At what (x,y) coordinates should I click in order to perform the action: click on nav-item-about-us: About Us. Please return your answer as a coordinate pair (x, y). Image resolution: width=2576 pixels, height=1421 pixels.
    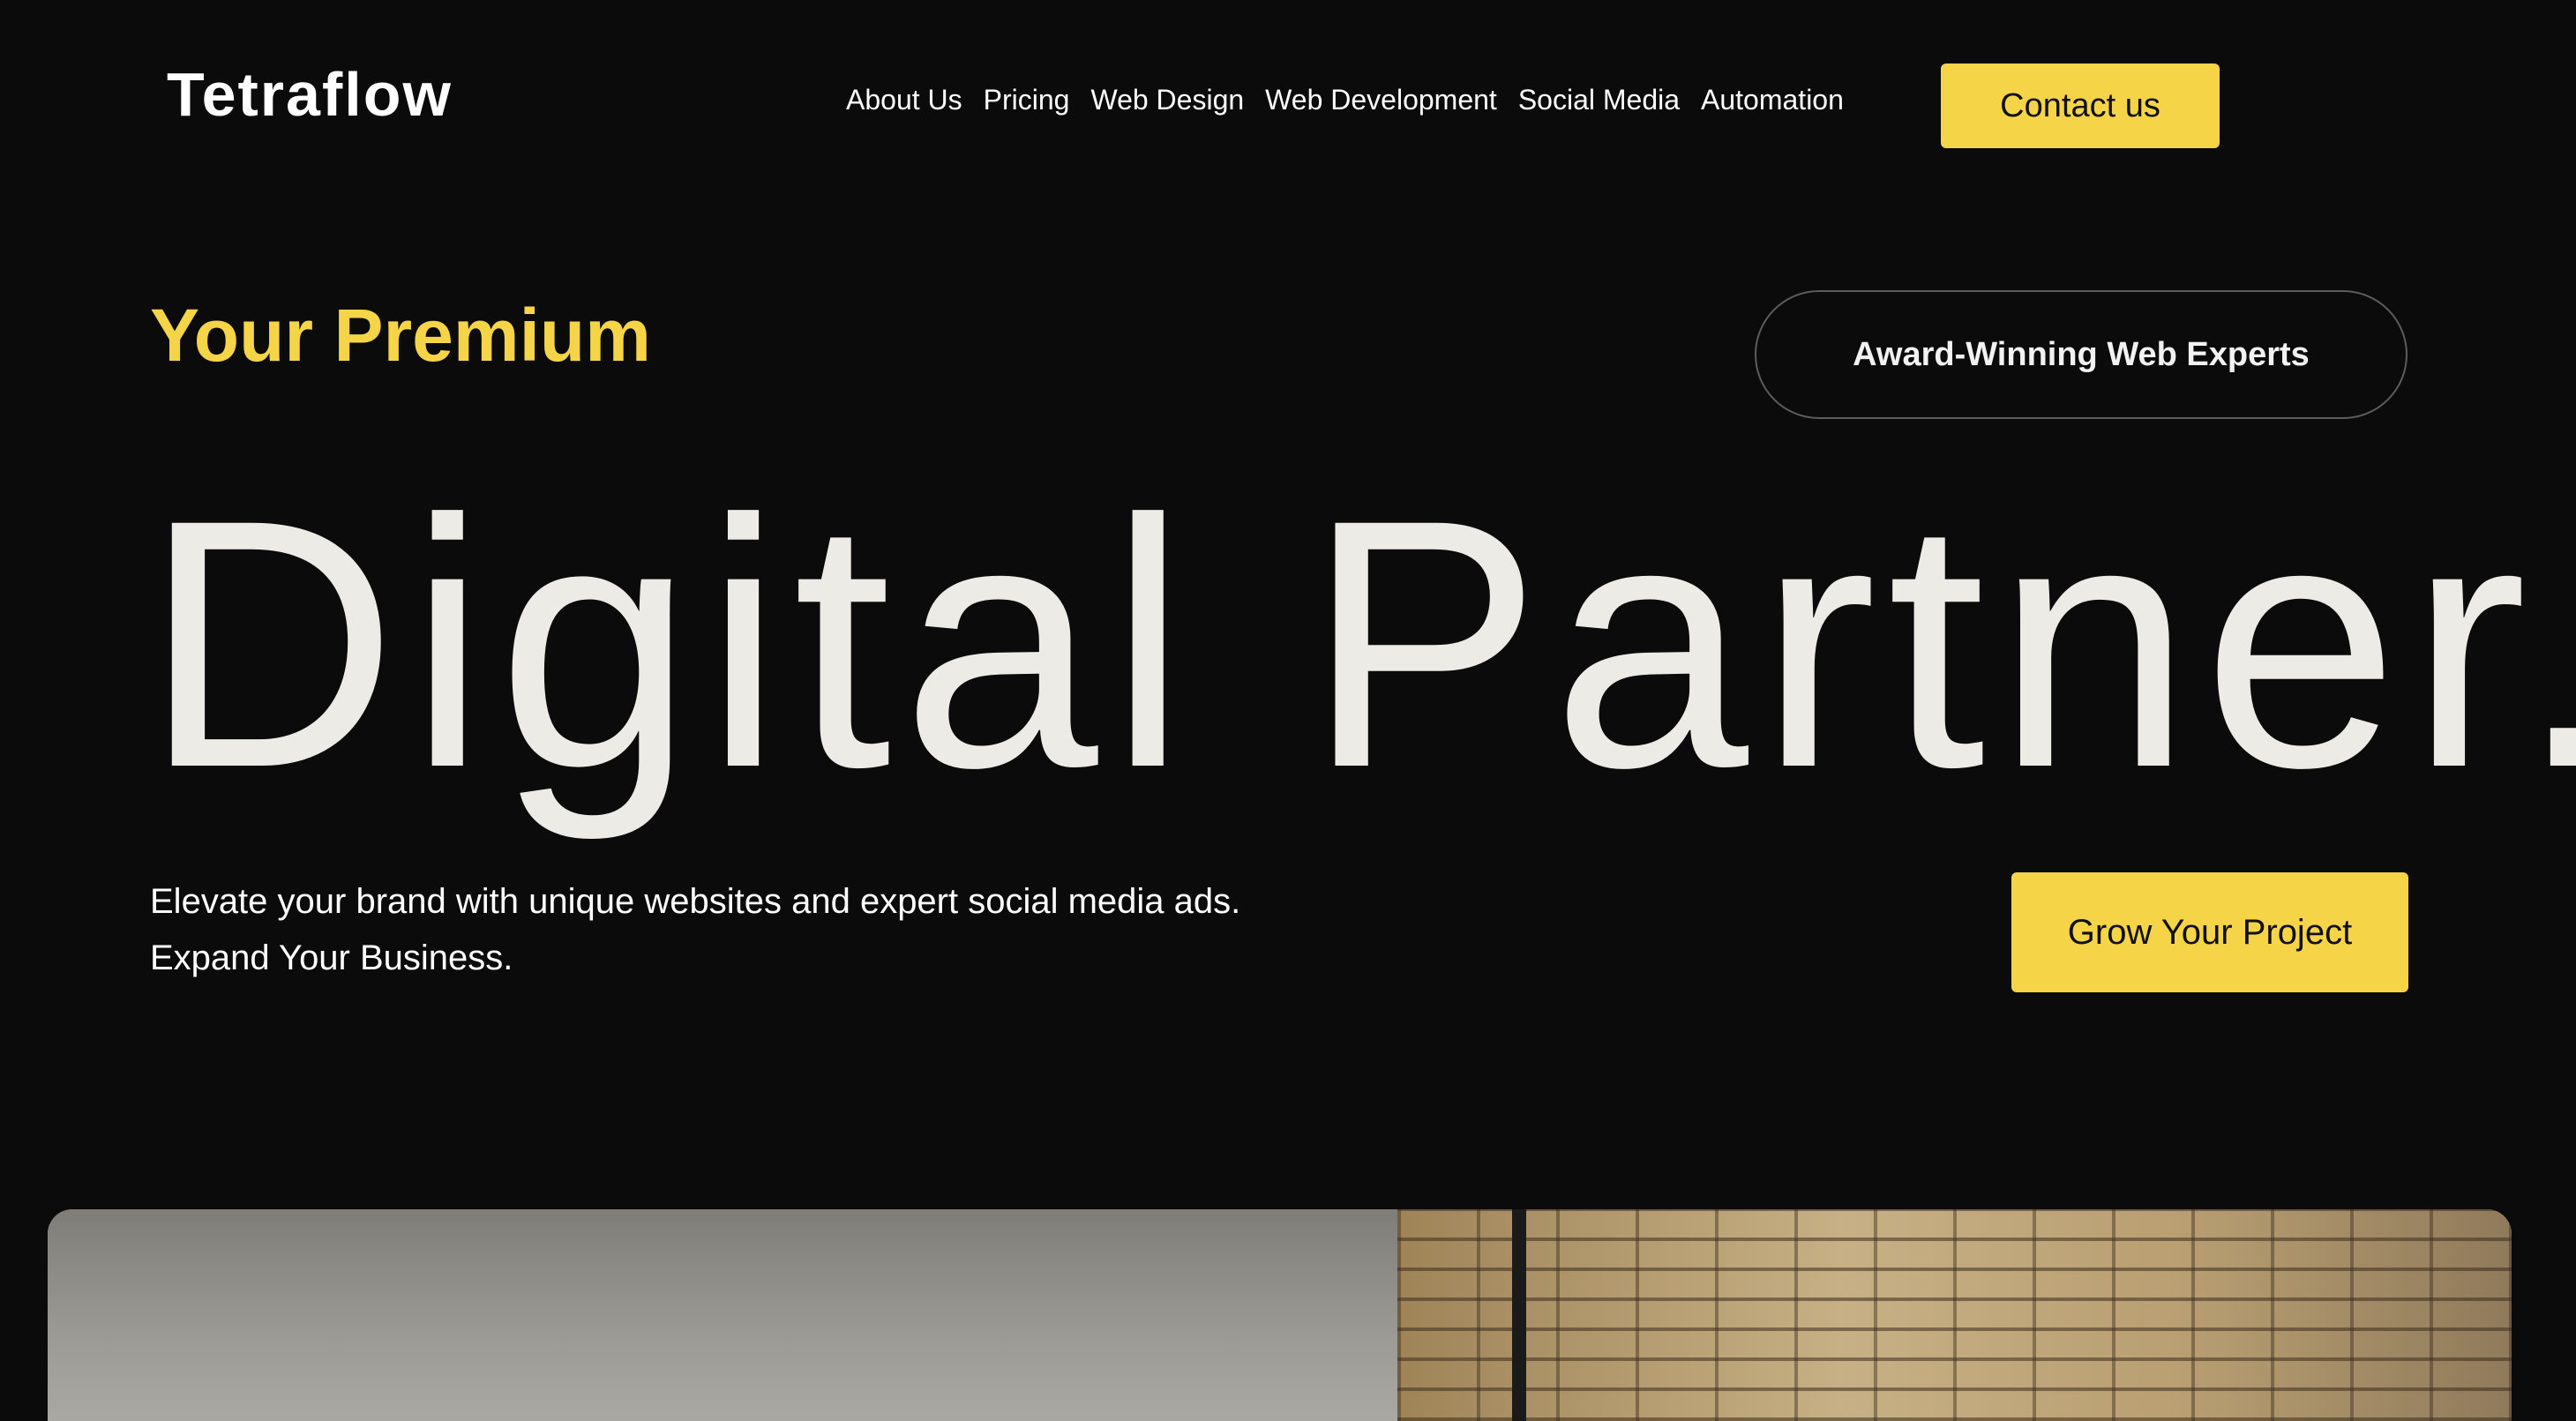
    Looking at the image, I should click on (904, 100).